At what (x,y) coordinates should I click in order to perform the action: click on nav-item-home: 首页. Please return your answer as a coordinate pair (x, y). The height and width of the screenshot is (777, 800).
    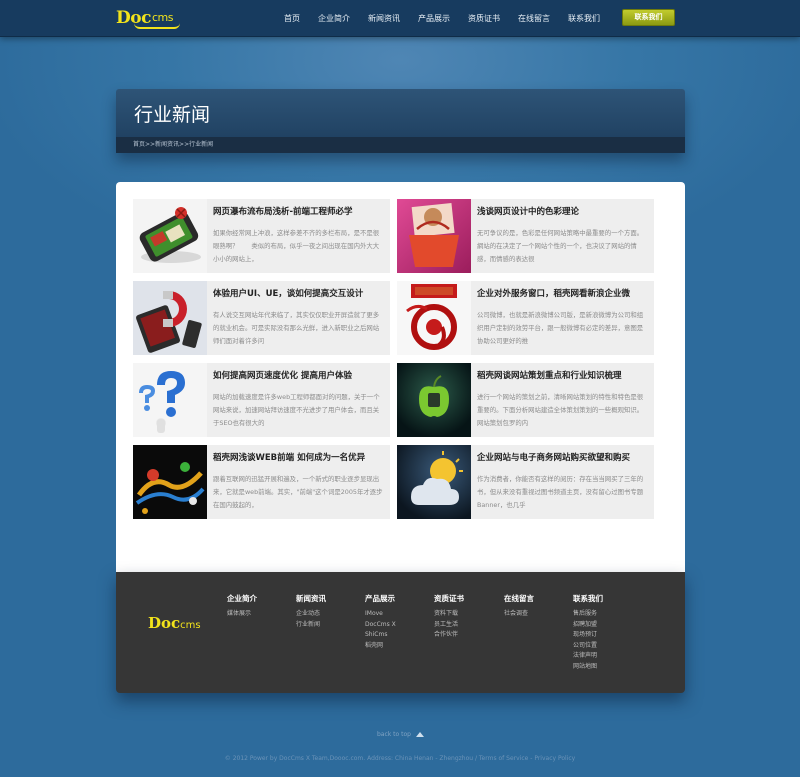
    Looking at the image, I should click on (292, 18).